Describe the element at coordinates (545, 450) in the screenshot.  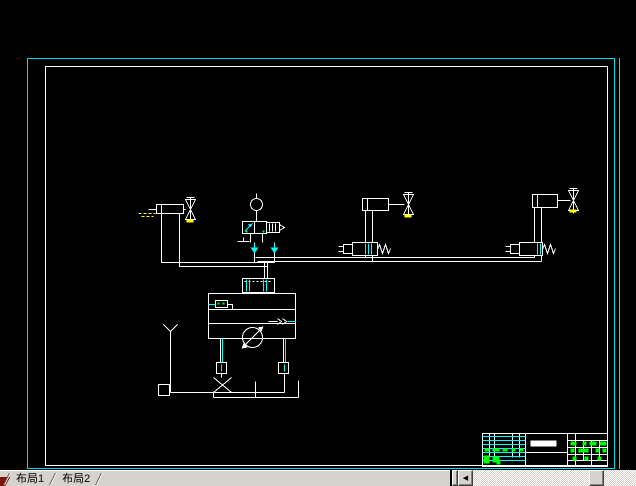
I see `title-block-grid-white` at that location.